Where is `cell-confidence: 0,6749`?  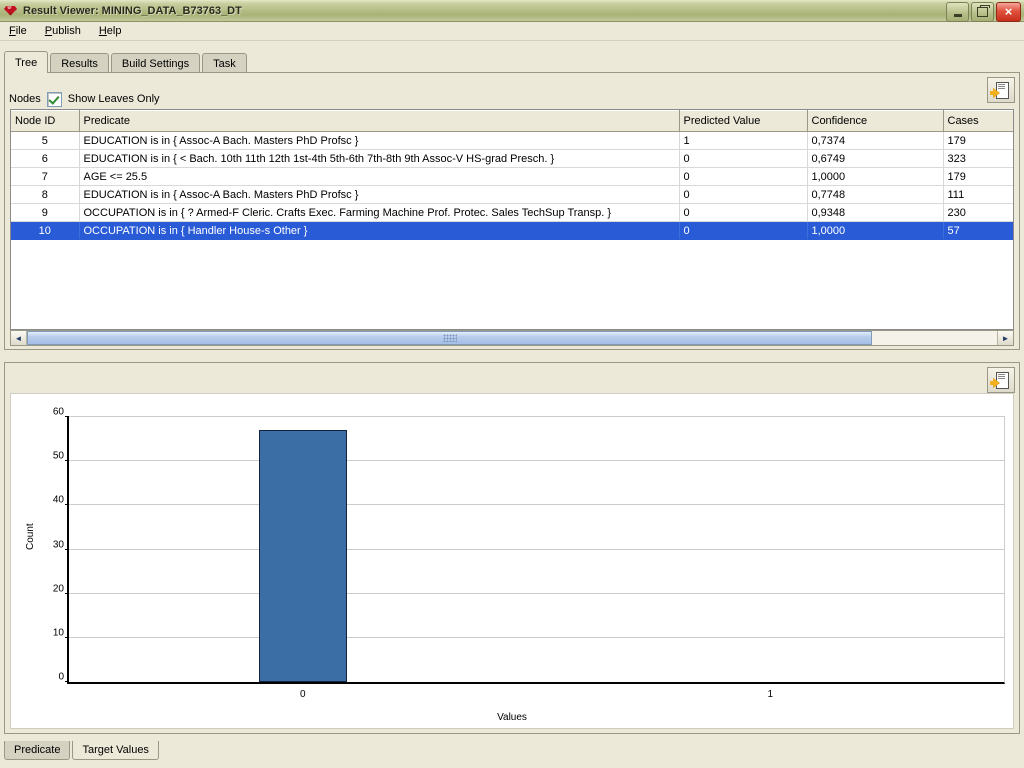 cell-confidence: 0,6749 is located at coordinates (875, 158).